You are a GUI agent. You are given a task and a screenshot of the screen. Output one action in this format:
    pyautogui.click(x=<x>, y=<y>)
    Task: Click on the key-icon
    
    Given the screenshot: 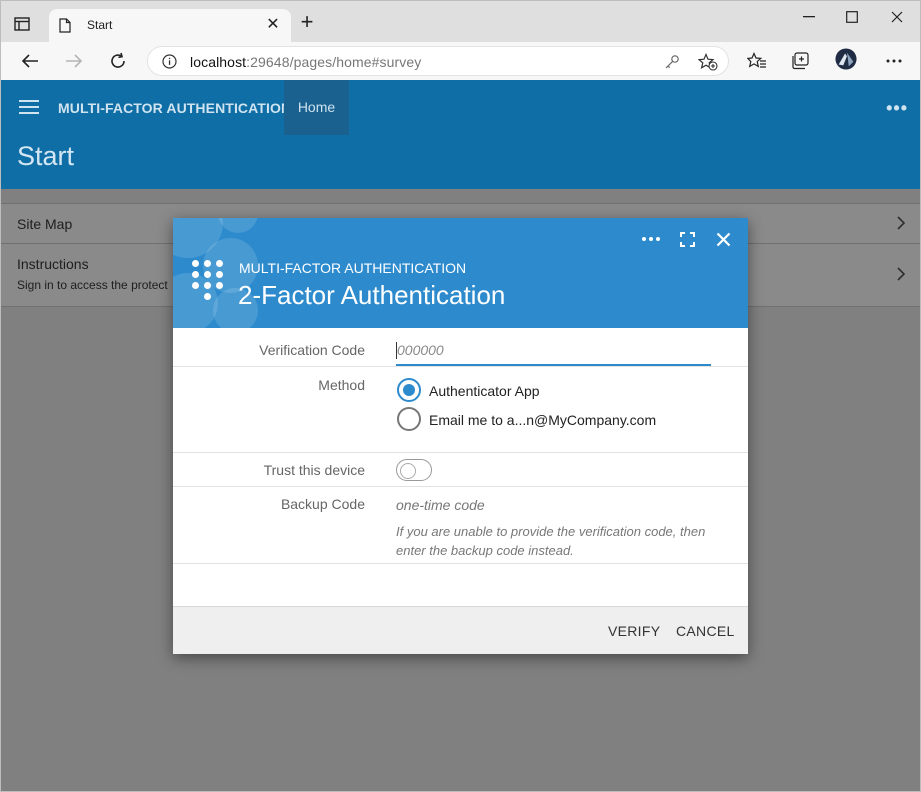 What is the action you would take?
    pyautogui.click(x=672, y=64)
    